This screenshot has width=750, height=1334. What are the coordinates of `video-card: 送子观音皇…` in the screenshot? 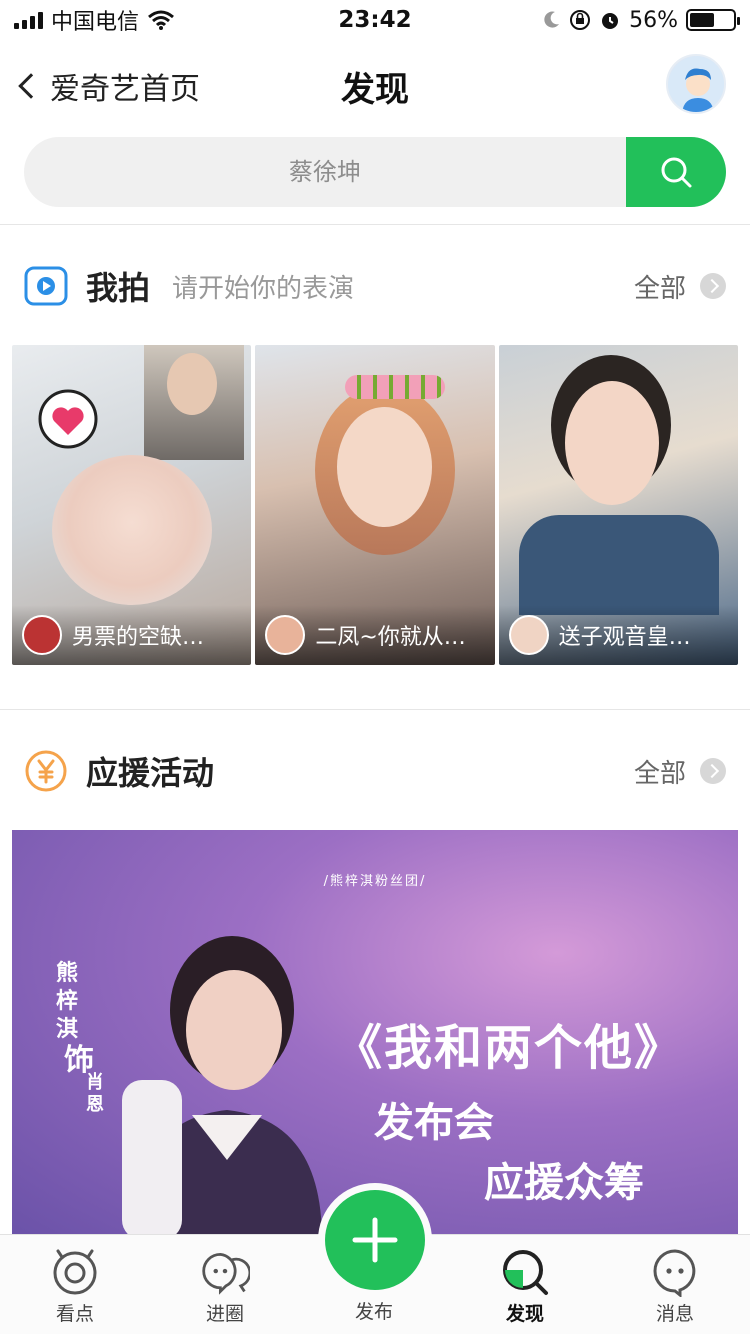 It's located at (618, 505).